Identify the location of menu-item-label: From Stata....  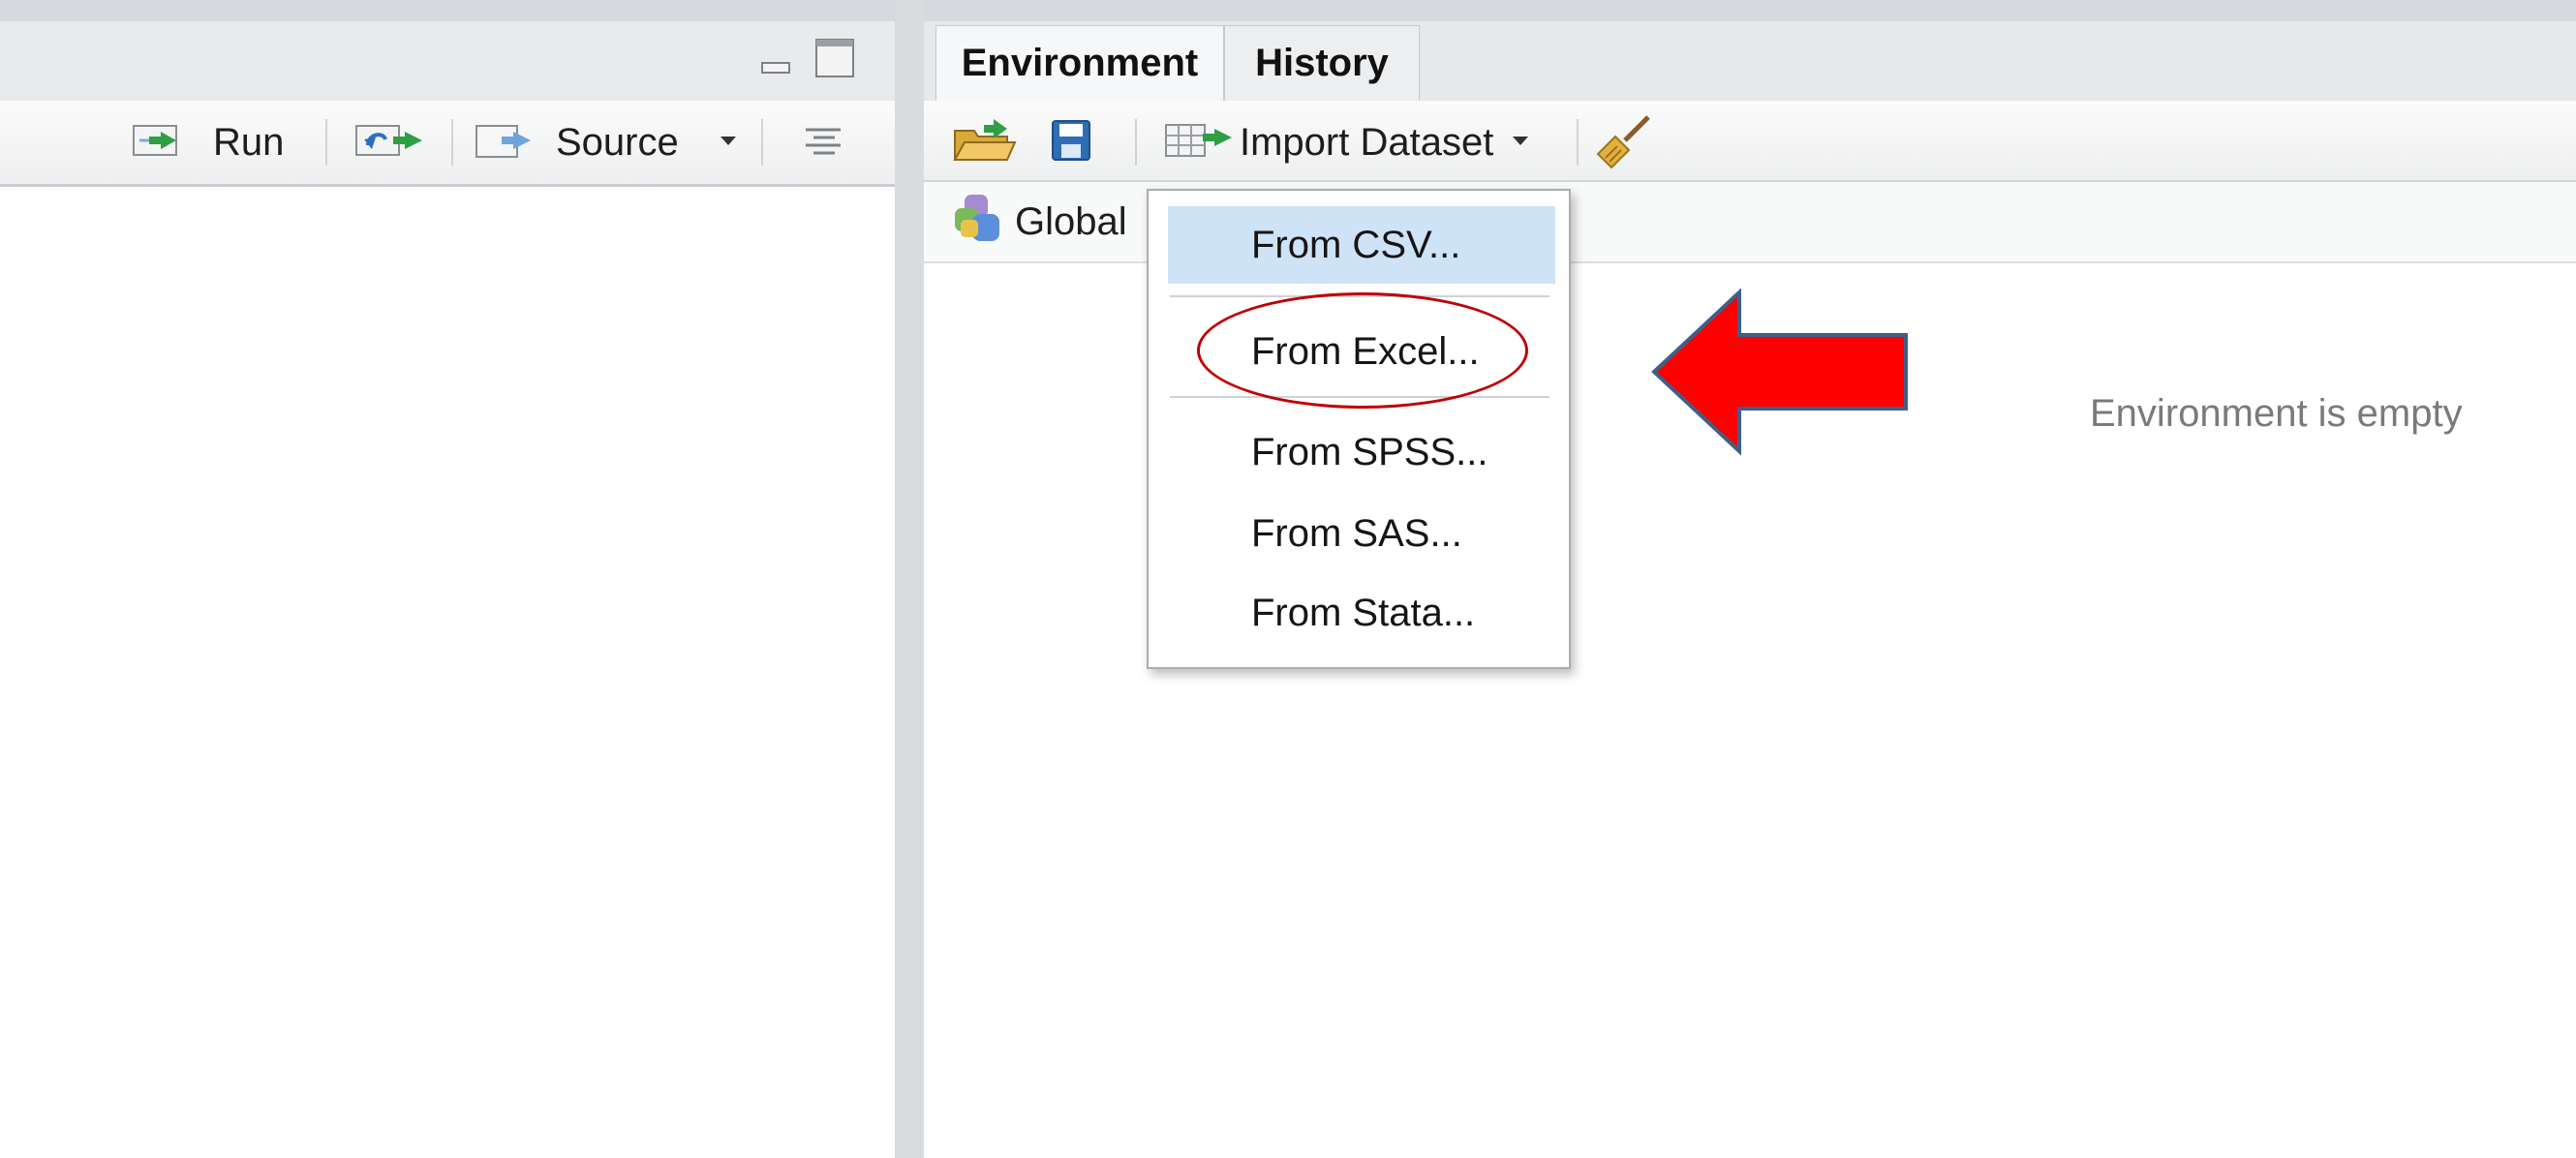
(1363, 612).